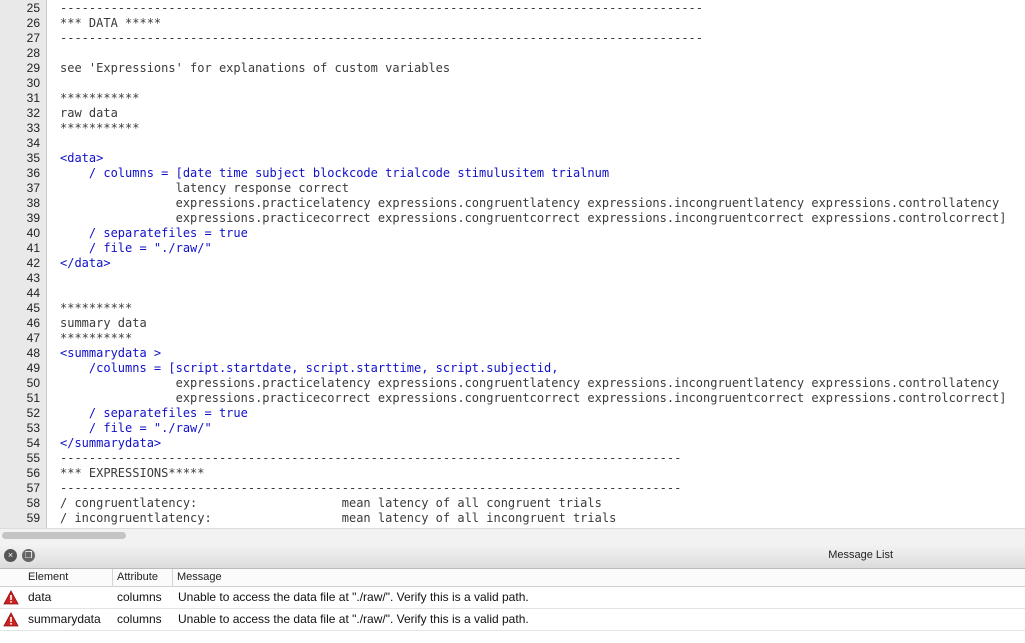 This screenshot has height=643, width=1025. What do you see at coordinates (512, 278) in the screenshot?
I see `code-line: 43` at bounding box center [512, 278].